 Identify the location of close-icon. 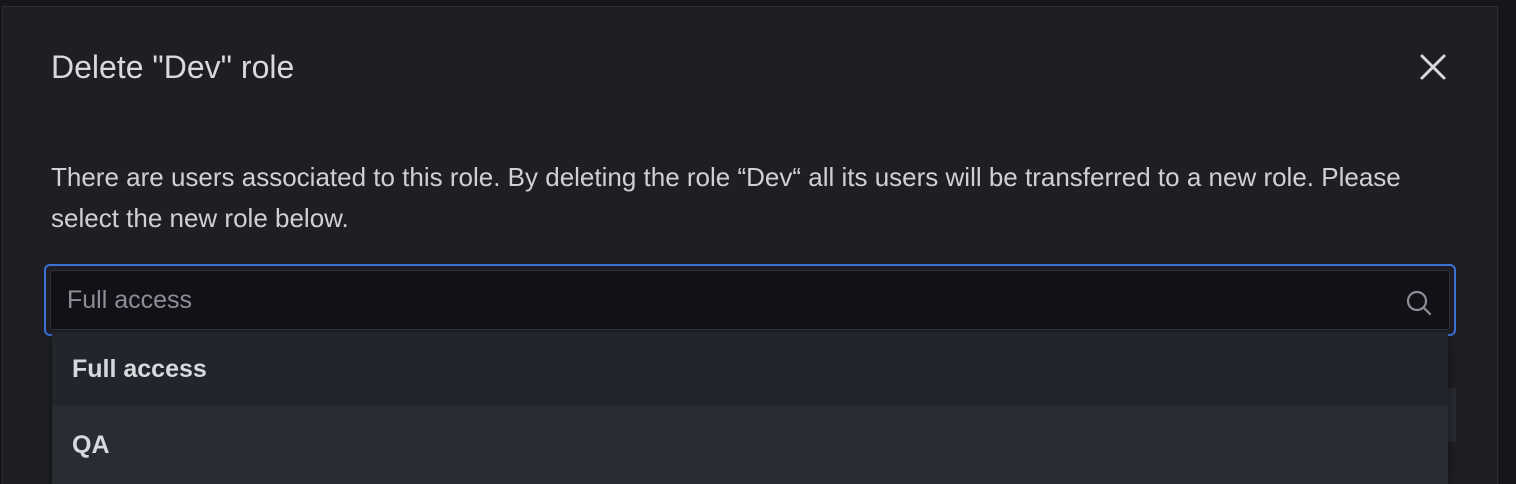
(1433, 67).